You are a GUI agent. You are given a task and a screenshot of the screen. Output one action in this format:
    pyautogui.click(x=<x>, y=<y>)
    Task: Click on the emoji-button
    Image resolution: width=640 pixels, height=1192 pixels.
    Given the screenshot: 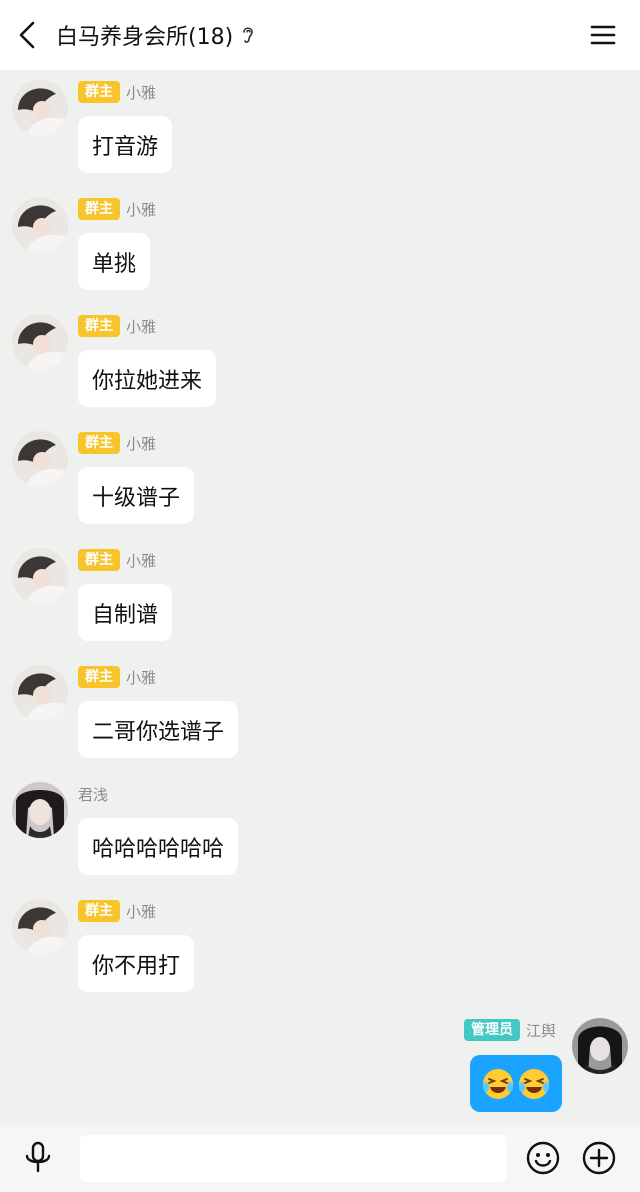 What is the action you would take?
    pyautogui.click(x=543, y=1158)
    